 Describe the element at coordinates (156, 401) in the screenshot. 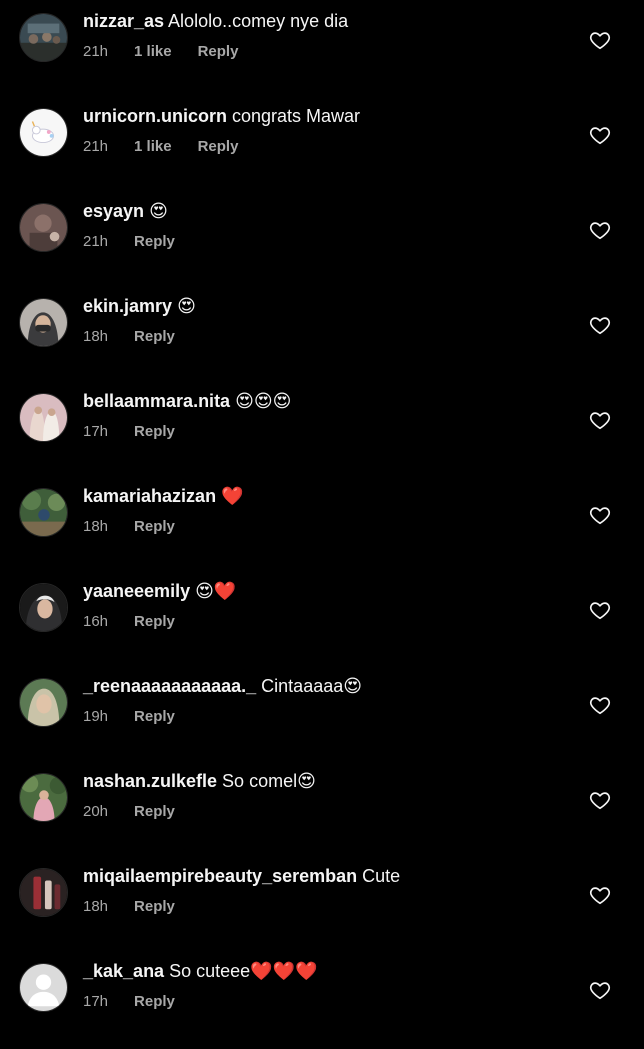

I see `comment-username: bellaammara.nita` at that location.